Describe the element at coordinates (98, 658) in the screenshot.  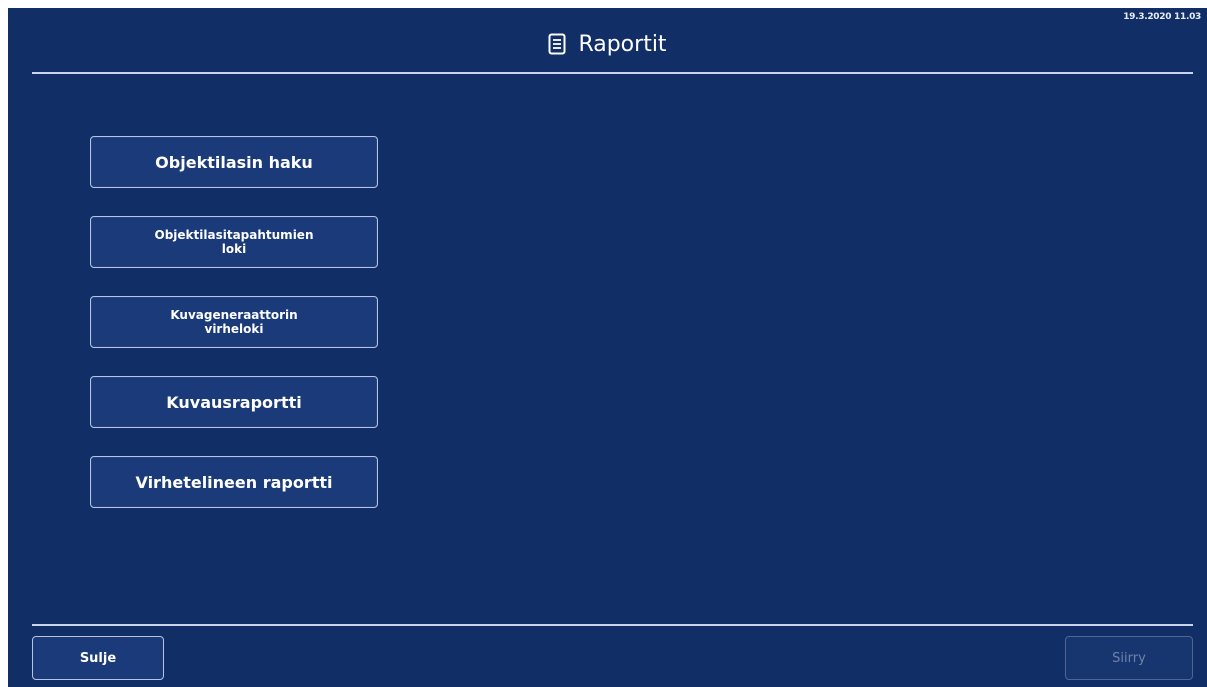
I see `close-button: Sulje` at that location.